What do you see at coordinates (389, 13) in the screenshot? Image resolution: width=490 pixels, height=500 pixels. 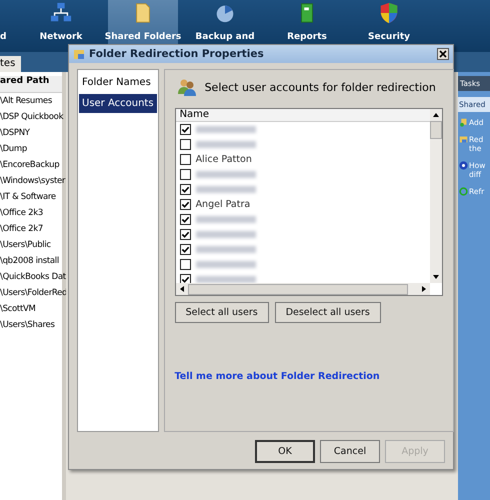 I see `shield-icon` at bounding box center [389, 13].